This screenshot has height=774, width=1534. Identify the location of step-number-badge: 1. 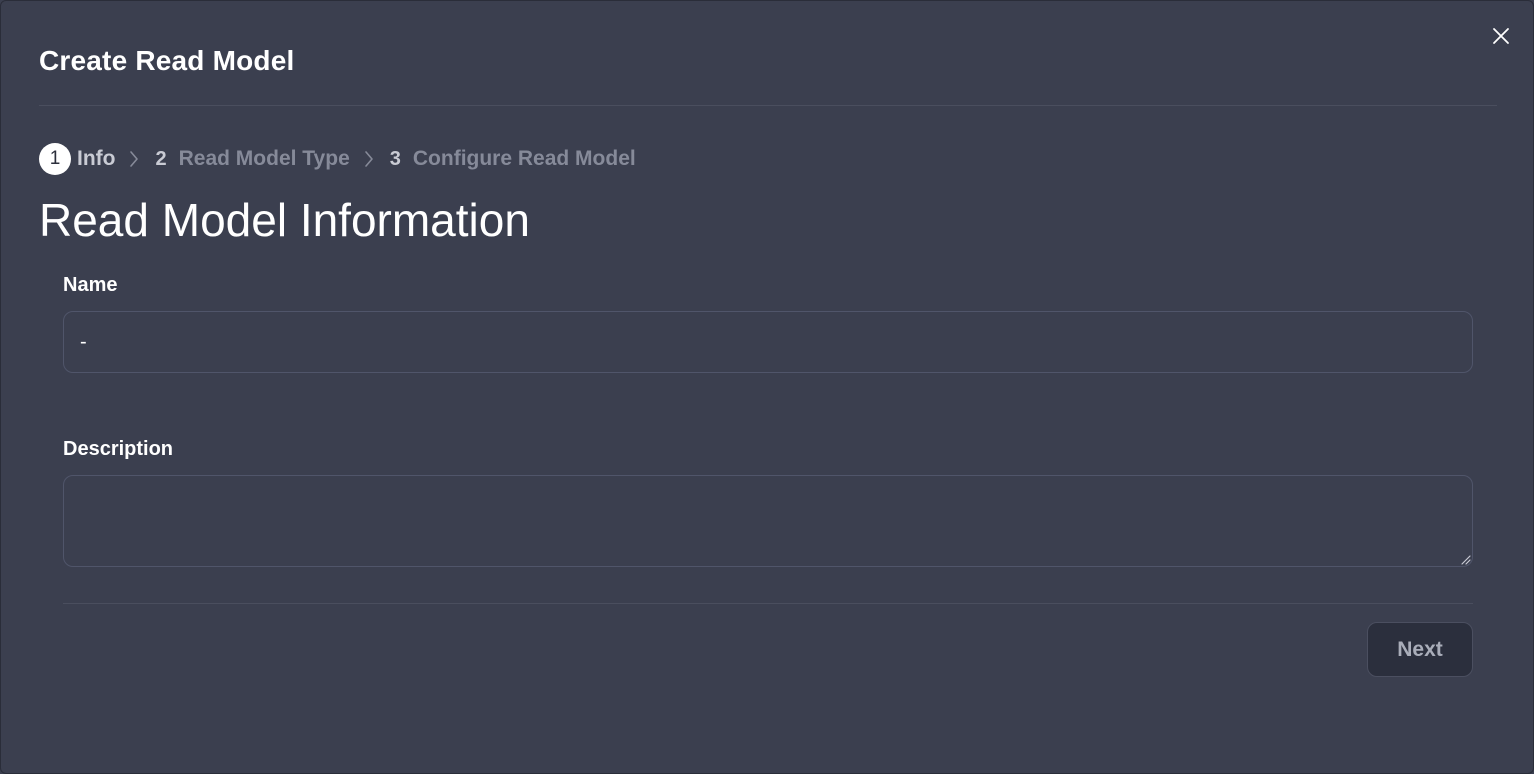
(55, 159).